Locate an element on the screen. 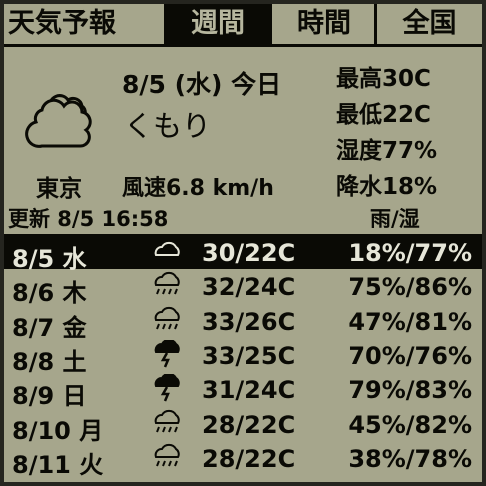  forecast-row: 8/7 金 33/26C 47%/81% is located at coordinates (243, 322).